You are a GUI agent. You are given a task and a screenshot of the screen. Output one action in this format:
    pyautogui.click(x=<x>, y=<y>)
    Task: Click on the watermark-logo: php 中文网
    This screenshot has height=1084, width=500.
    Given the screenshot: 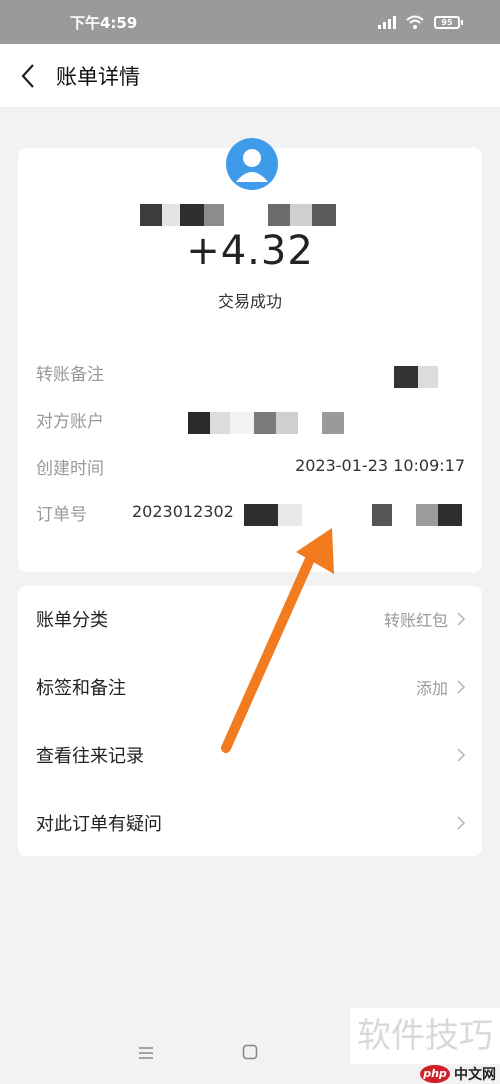 What is the action you would take?
    pyautogui.click(x=451, y=1074)
    